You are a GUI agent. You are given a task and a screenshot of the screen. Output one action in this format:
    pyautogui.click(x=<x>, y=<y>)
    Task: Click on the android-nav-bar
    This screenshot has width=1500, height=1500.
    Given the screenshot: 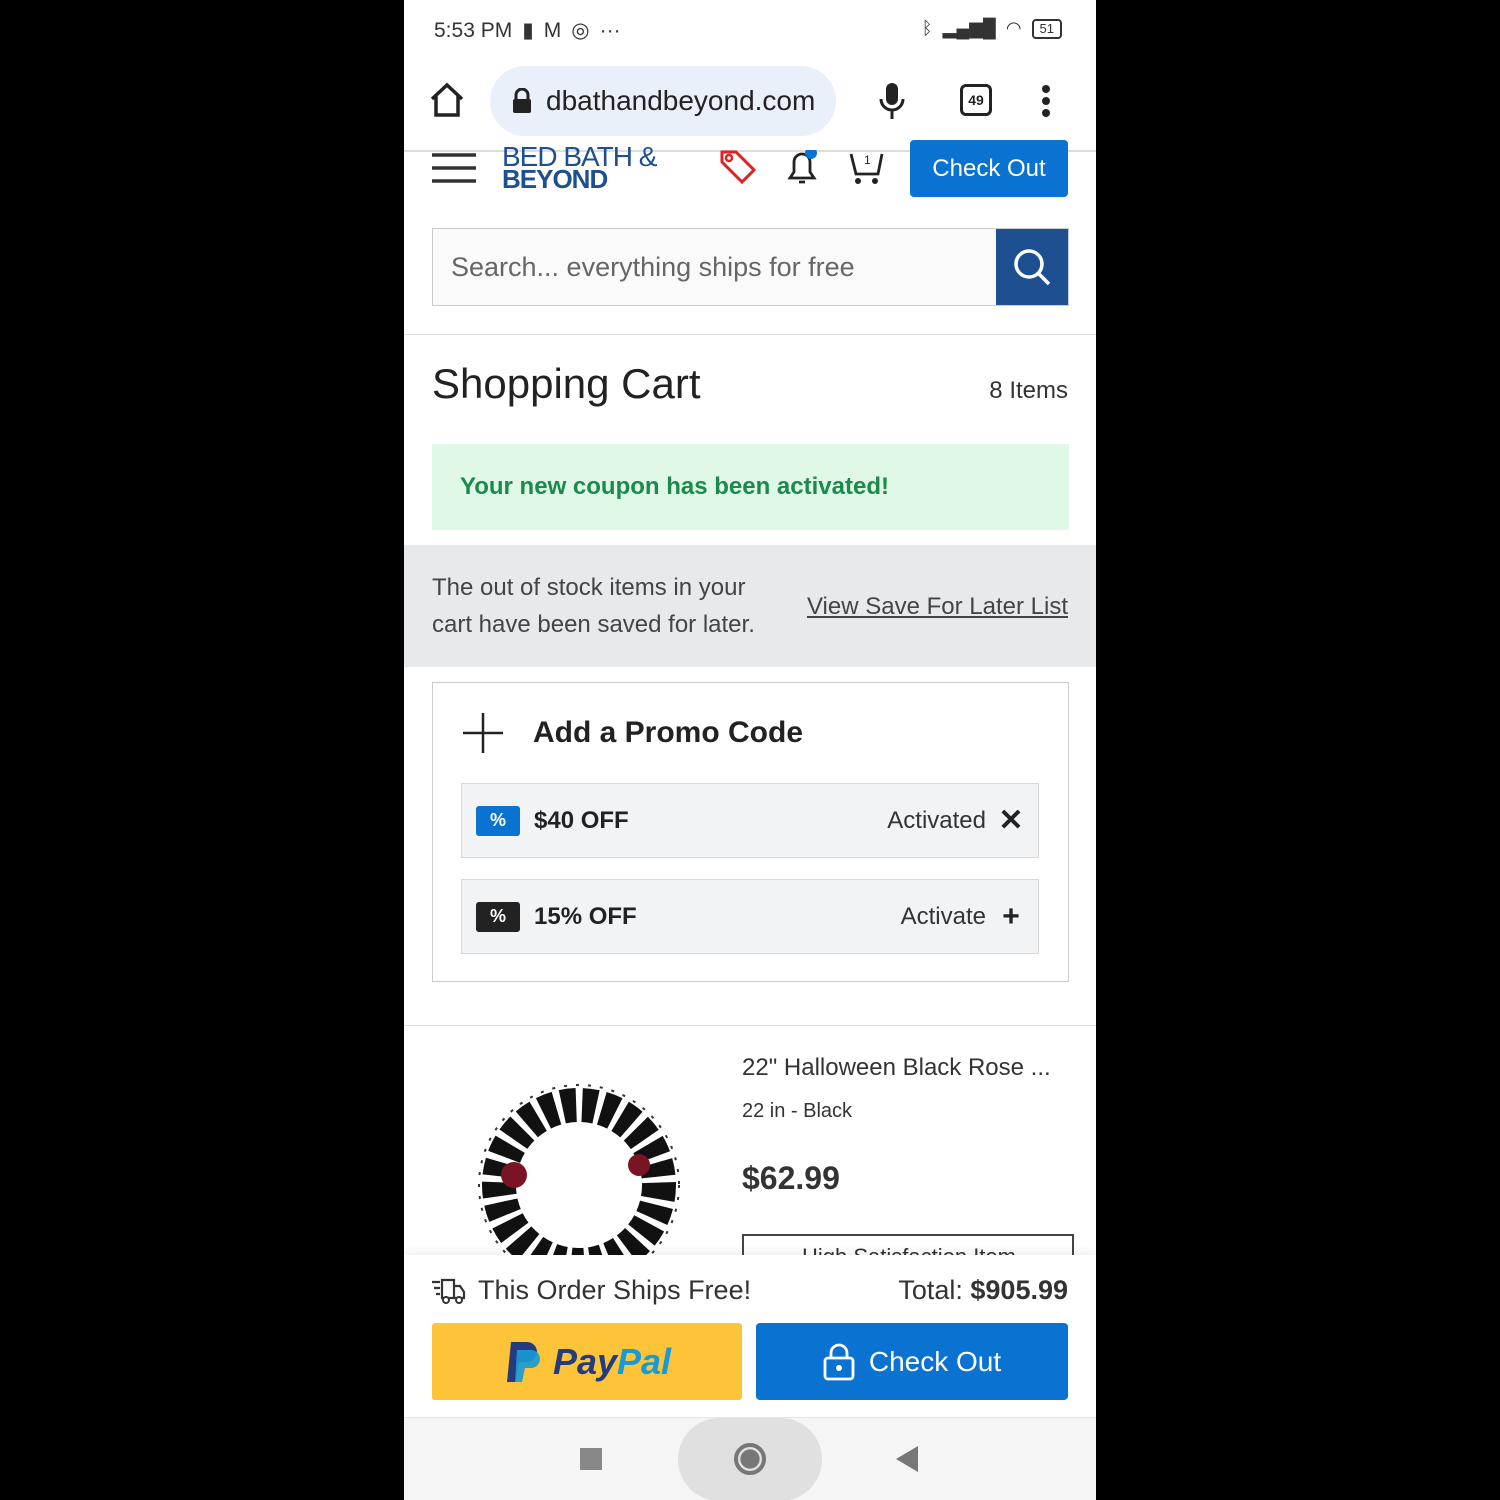 What is the action you would take?
    pyautogui.click(x=750, y=1458)
    